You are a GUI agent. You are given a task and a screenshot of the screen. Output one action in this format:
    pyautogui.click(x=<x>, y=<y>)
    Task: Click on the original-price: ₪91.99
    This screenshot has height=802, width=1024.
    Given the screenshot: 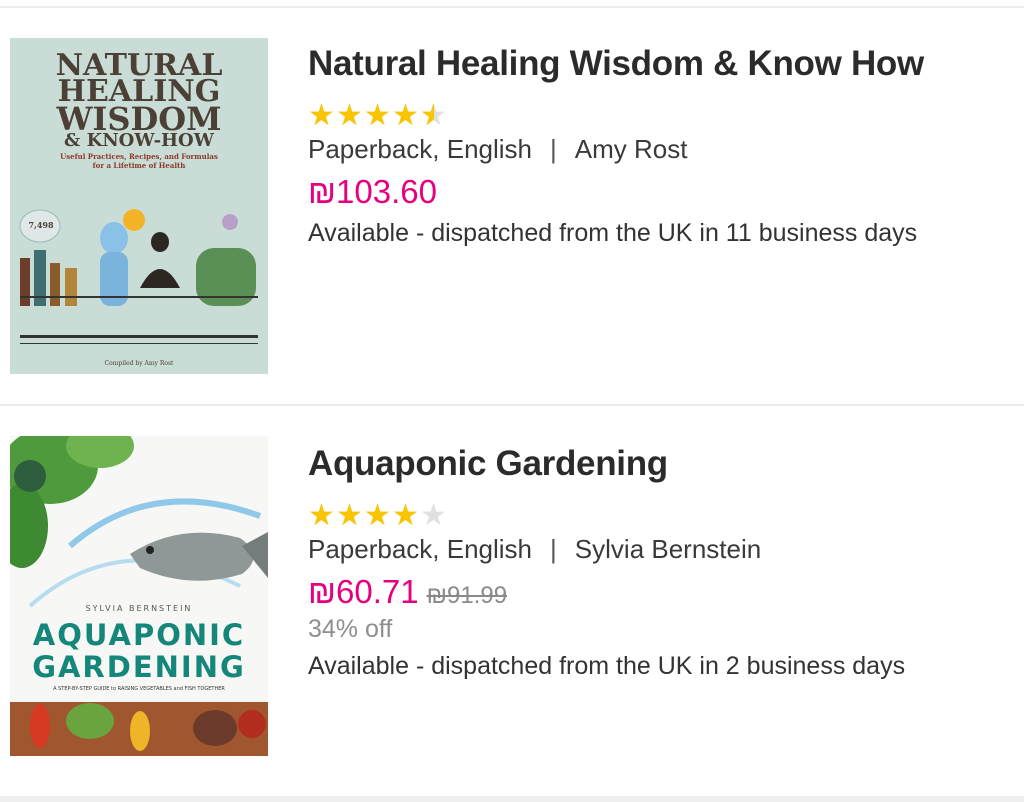 What is the action you would take?
    pyautogui.click(x=467, y=595)
    